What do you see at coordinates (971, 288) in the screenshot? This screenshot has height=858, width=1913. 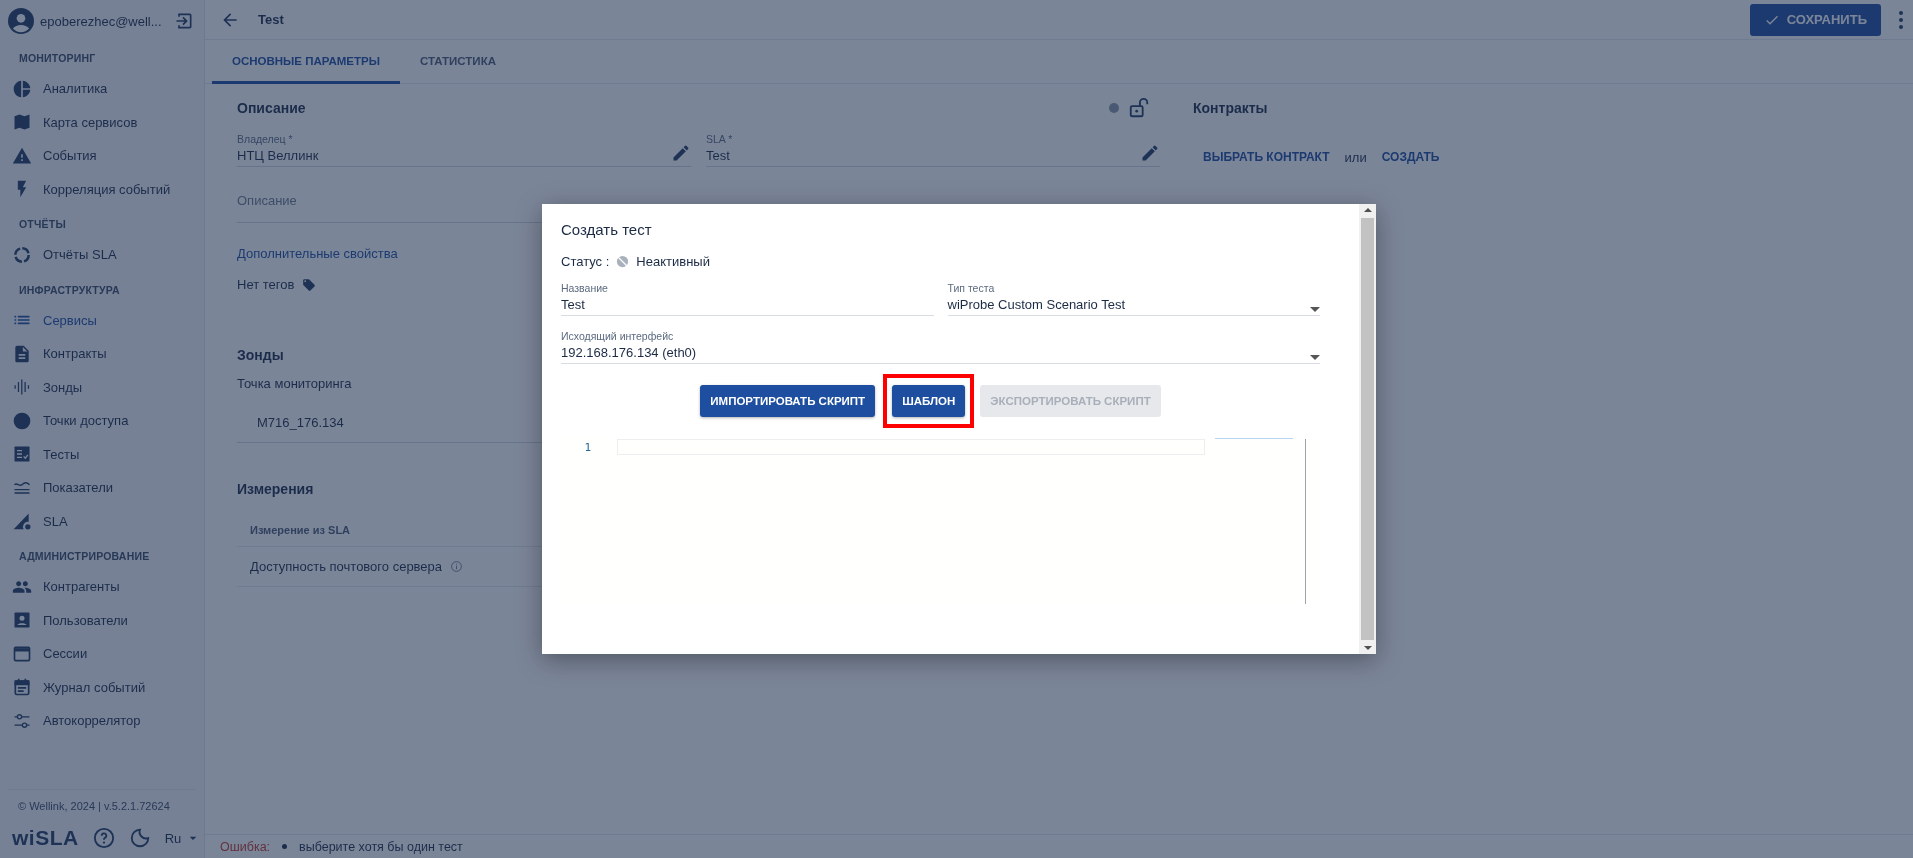 I see `field-label: Тип теста` at bounding box center [971, 288].